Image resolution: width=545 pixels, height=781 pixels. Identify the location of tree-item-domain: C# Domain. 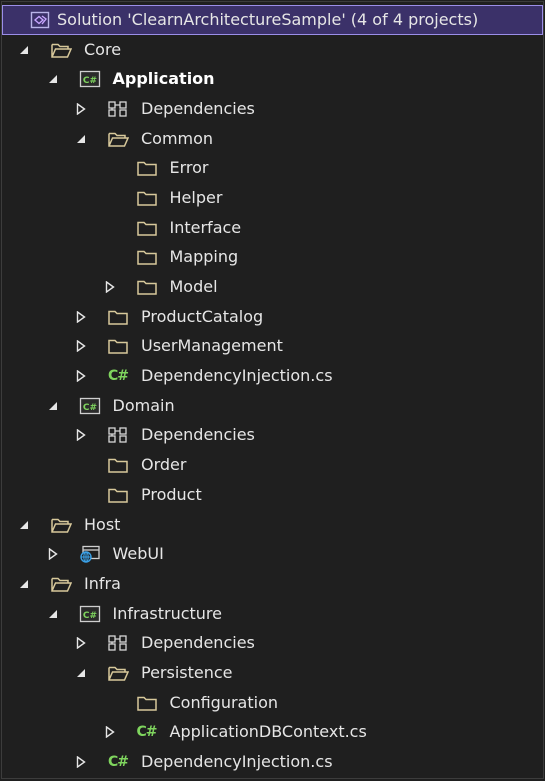
(272, 406).